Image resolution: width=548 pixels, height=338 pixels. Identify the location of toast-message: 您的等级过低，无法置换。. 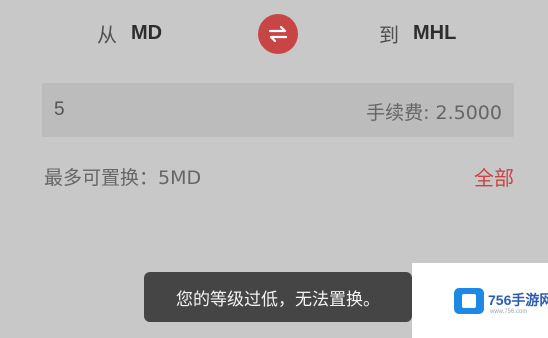
(278, 297).